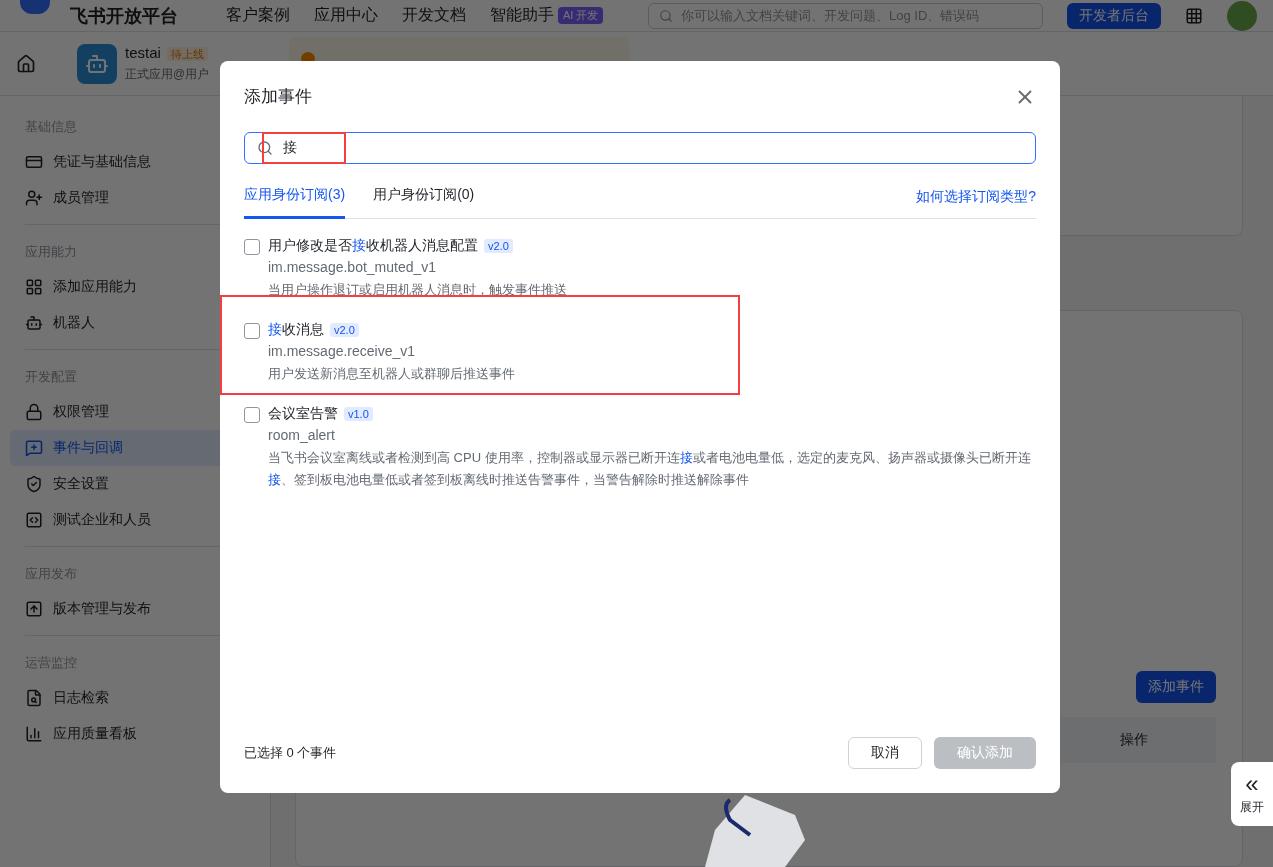 The image size is (1273, 867). Describe the element at coordinates (885, 753) in the screenshot. I see `cancel-button: 取消` at that location.